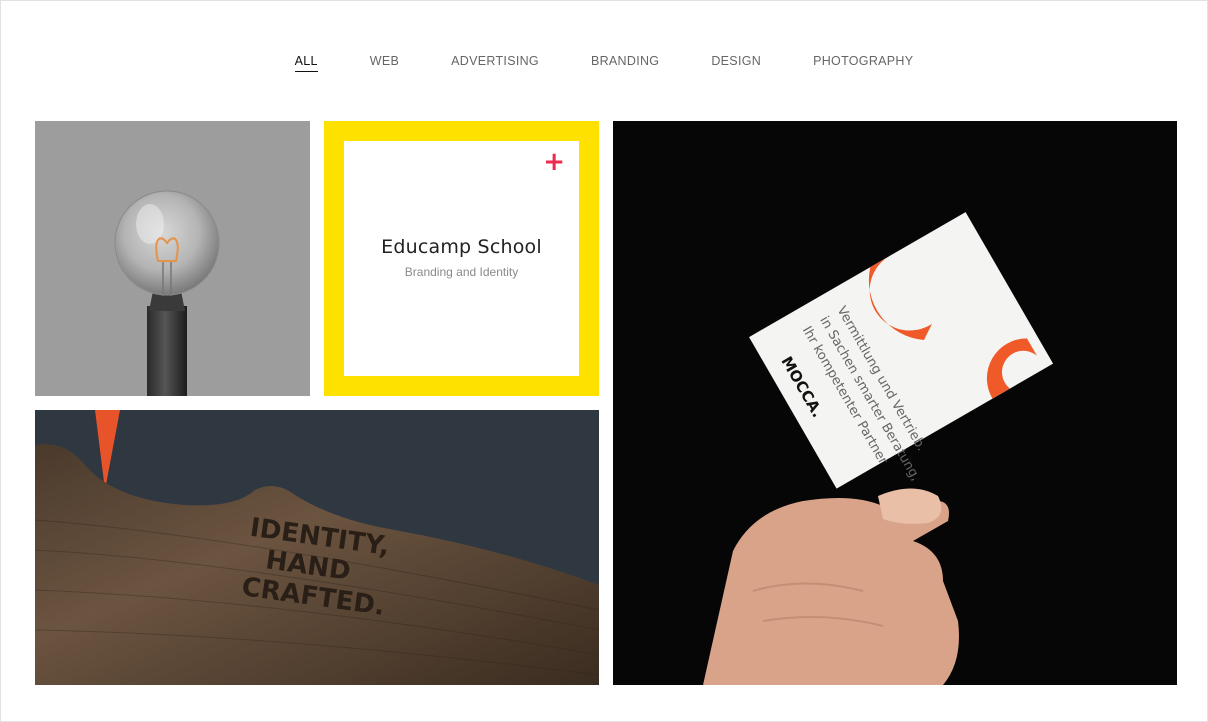  Describe the element at coordinates (306, 63) in the screenshot. I see `filter-all: ALL` at that location.